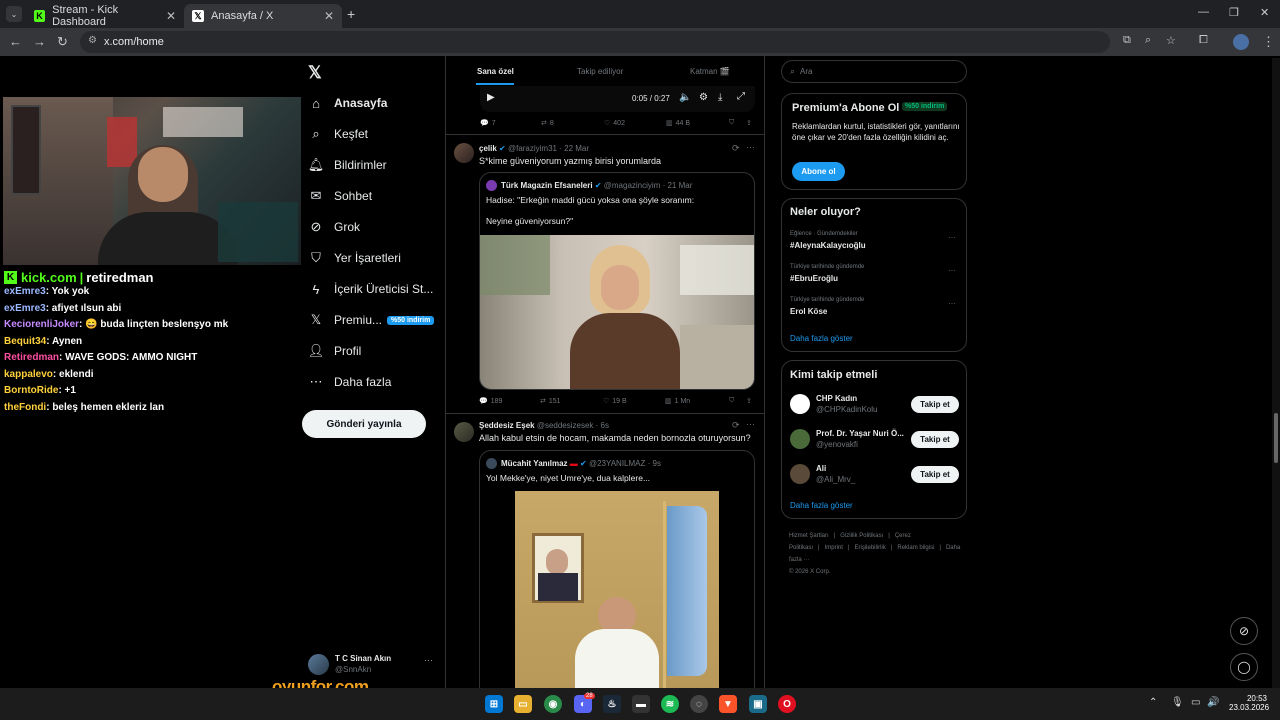 Image resolution: width=1280 pixels, height=720 pixels. Describe the element at coordinates (808, 311) in the screenshot. I see `trend-name: Erol Köse` at that location.